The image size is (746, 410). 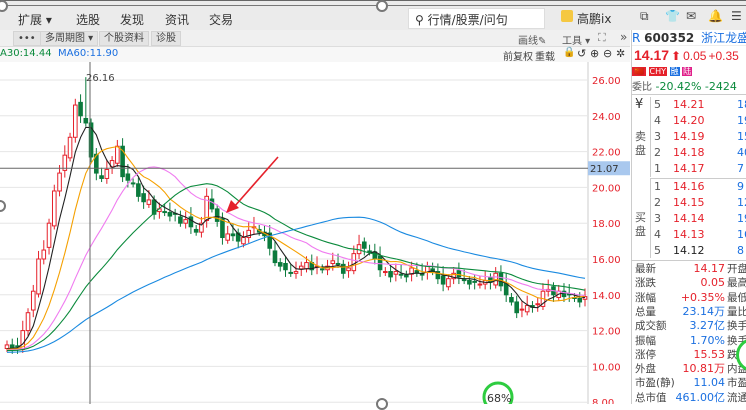 I want to click on search-icon: ⚲, so click(x=421, y=20).